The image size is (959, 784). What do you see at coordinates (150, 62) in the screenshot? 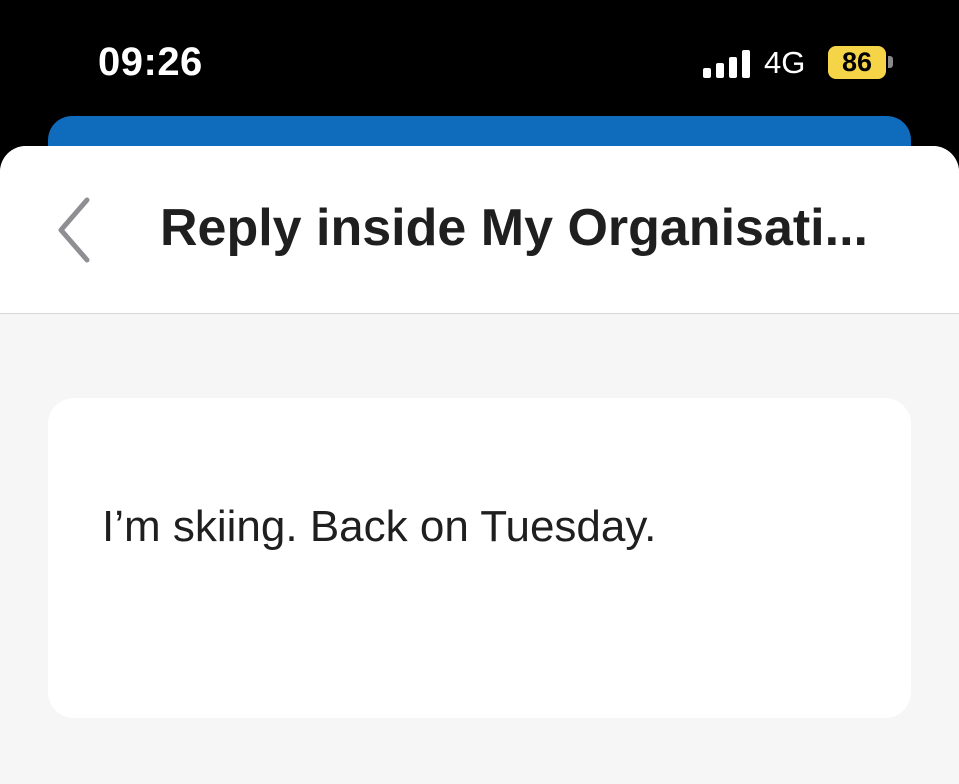
I see `status-time: 09:26` at bounding box center [150, 62].